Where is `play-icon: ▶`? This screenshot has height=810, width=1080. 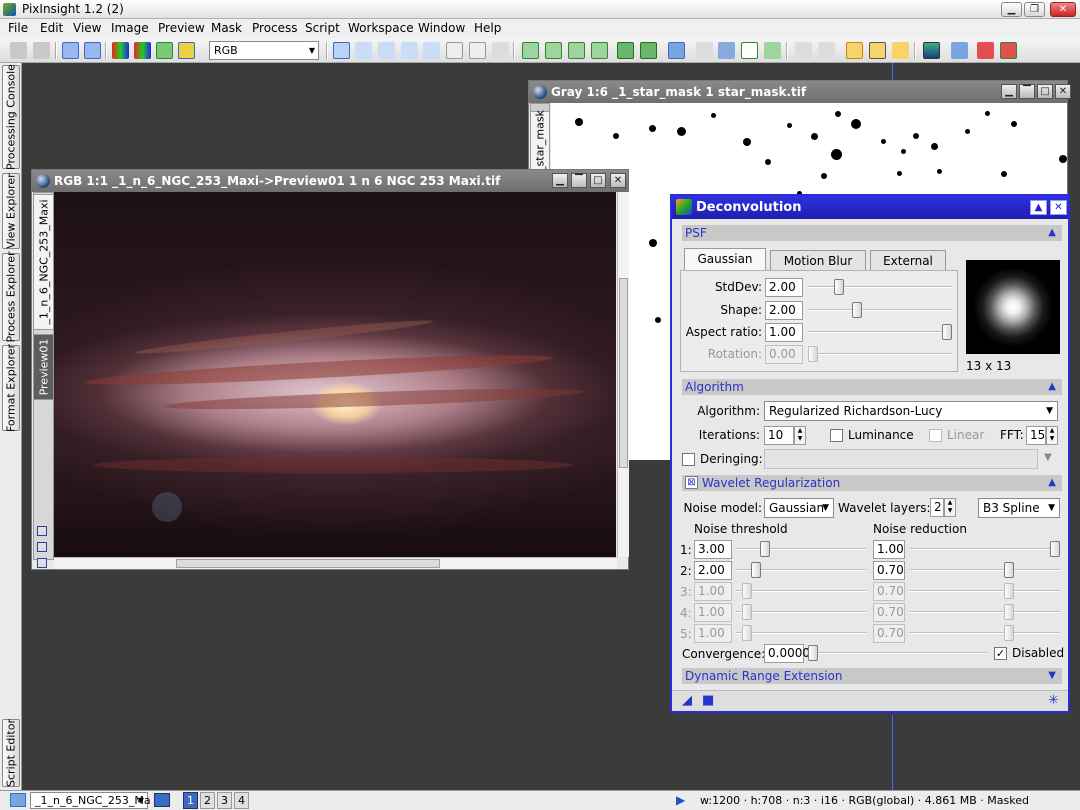
play-icon: ▶ is located at coordinates (680, 800).